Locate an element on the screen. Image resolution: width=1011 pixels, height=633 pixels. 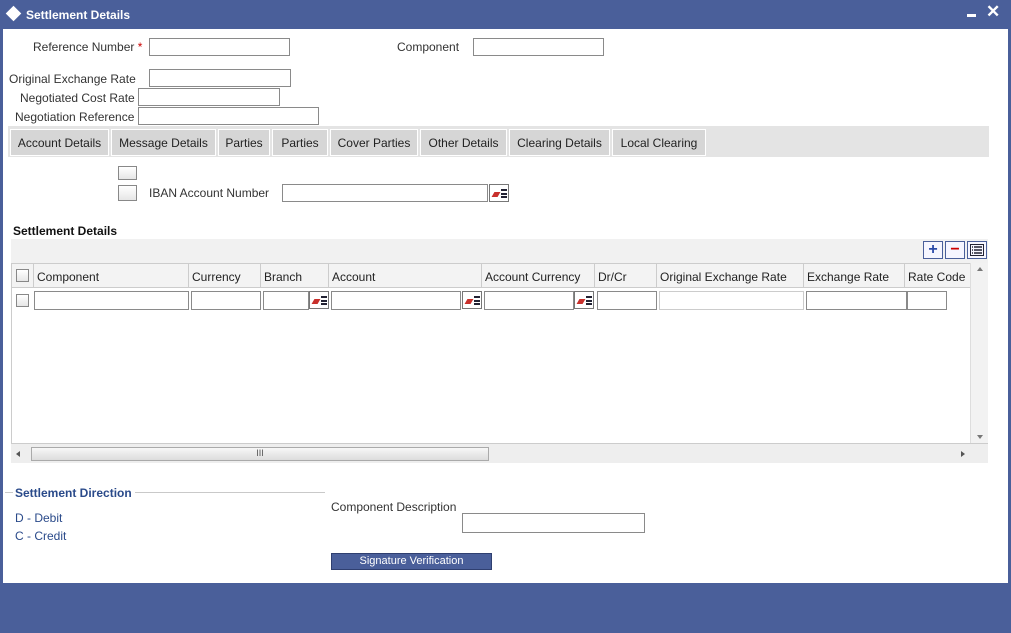
grid-vertical-scrollbar is located at coordinates (979, 353).